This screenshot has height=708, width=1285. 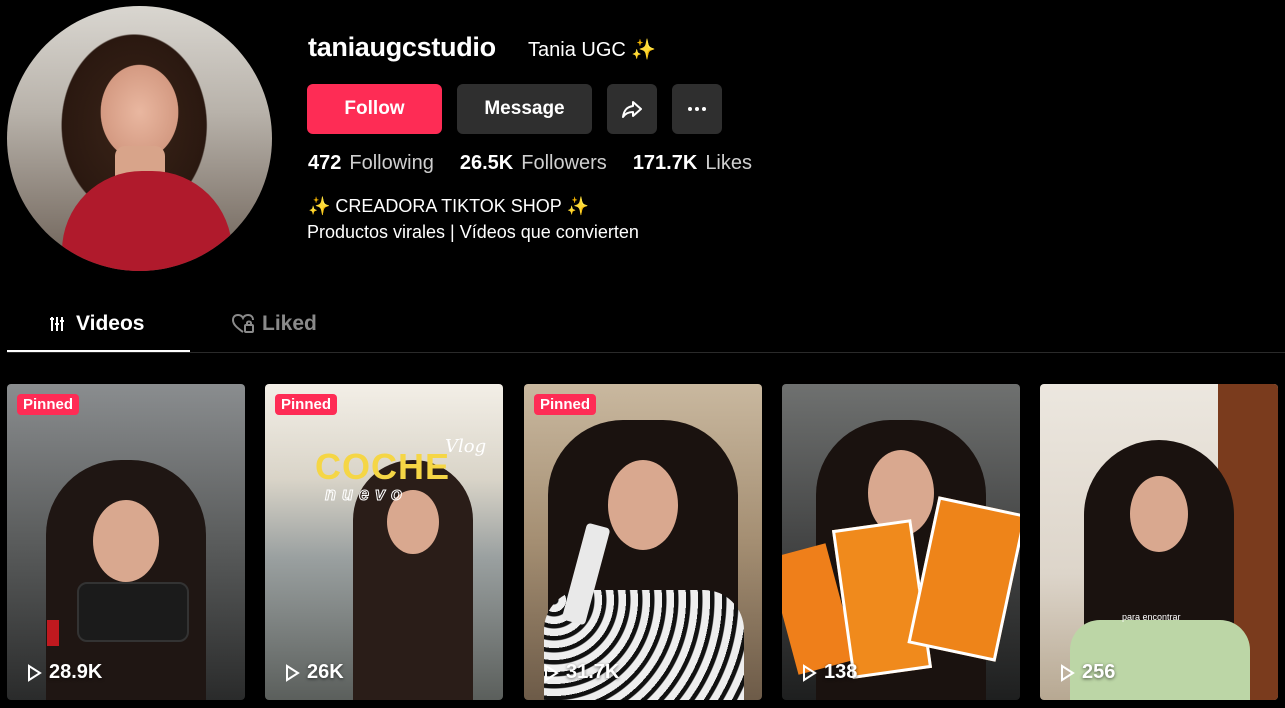 I want to click on grid-icon, so click(x=57, y=324).